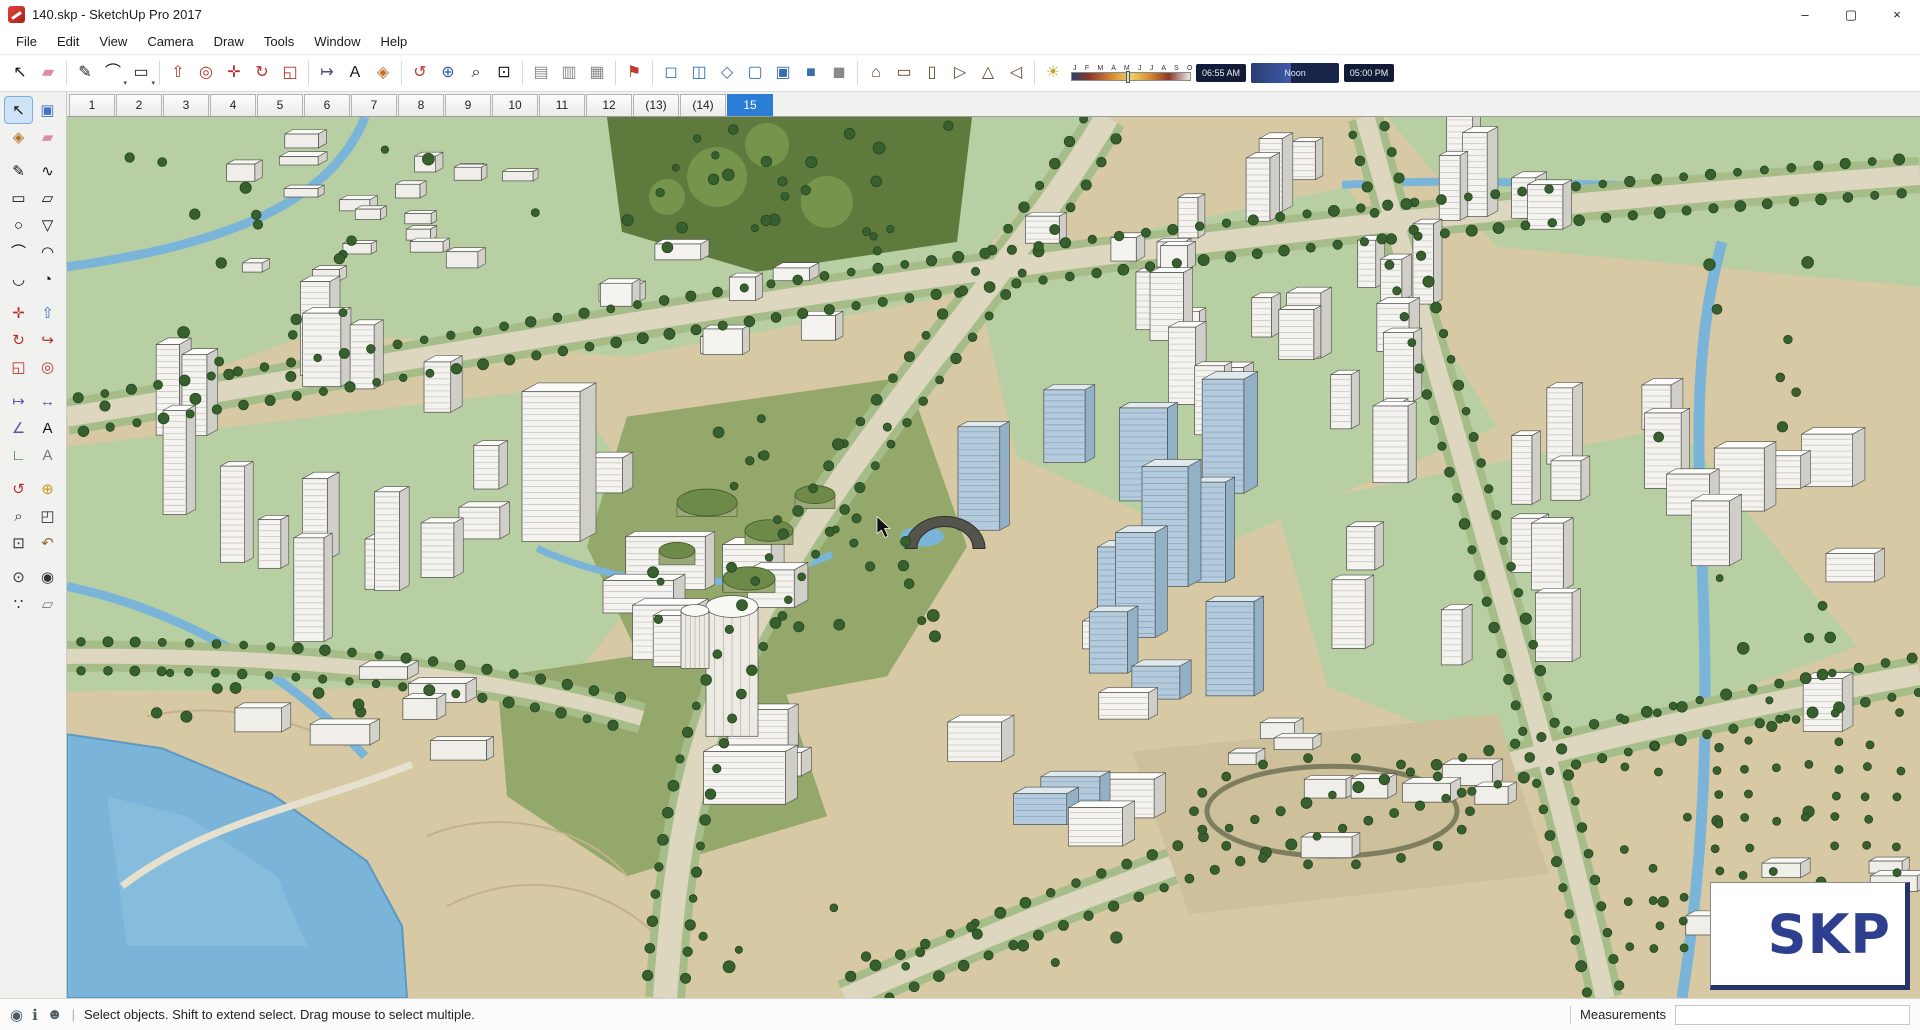 This screenshot has width=1920, height=1030. What do you see at coordinates (337, 41) in the screenshot?
I see `menu-window: Window` at bounding box center [337, 41].